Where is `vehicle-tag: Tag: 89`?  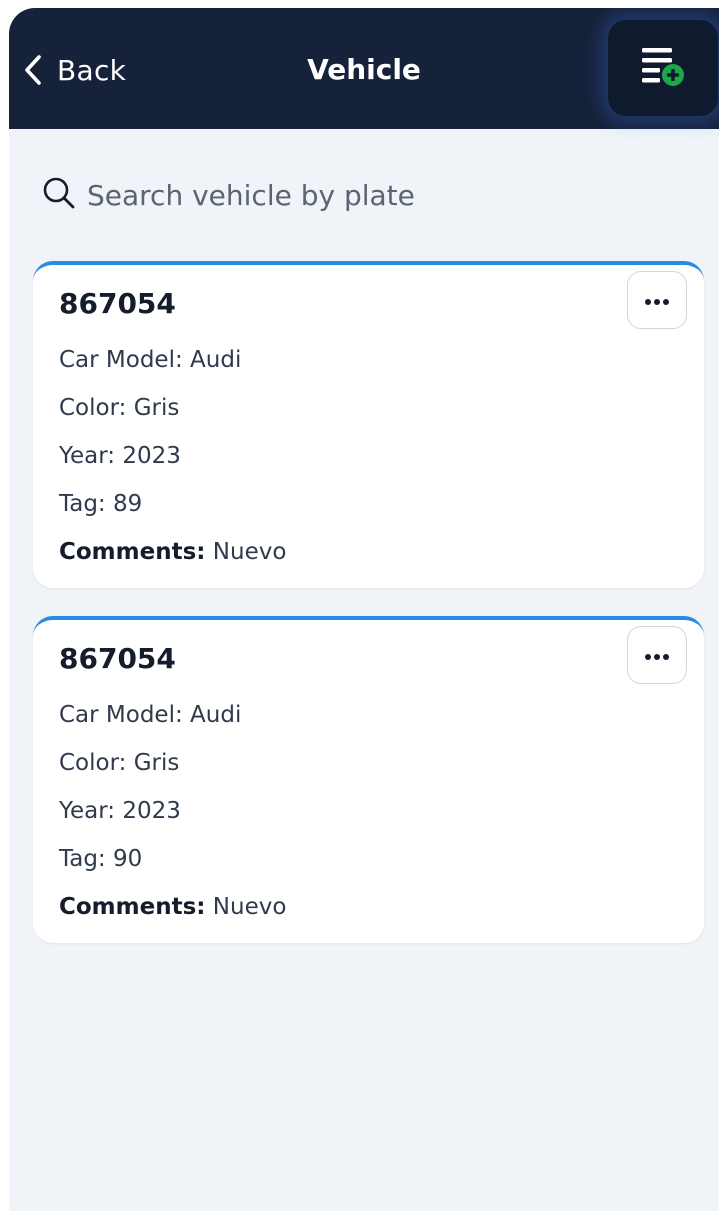 vehicle-tag: Tag: 89 is located at coordinates (100, 504).